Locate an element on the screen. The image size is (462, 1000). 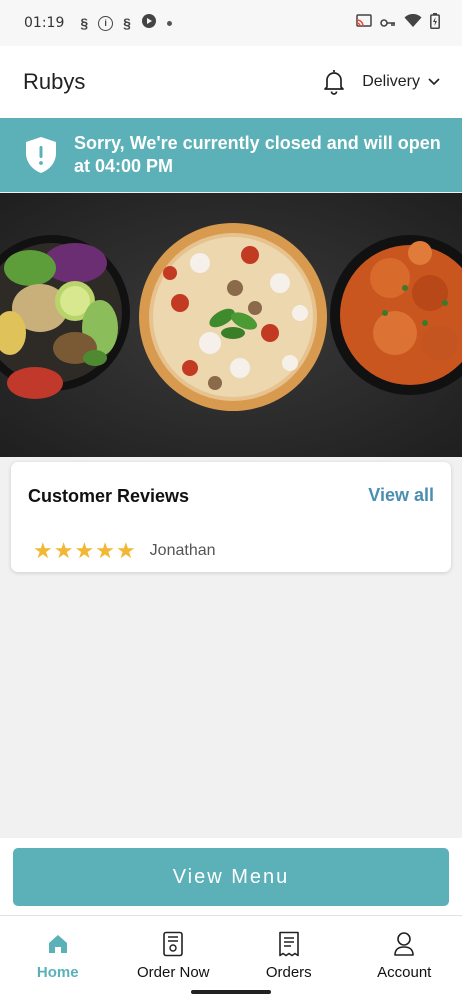
star-rating: ★ ★ ★ ★ ★ is located at coordinates (84, 551).